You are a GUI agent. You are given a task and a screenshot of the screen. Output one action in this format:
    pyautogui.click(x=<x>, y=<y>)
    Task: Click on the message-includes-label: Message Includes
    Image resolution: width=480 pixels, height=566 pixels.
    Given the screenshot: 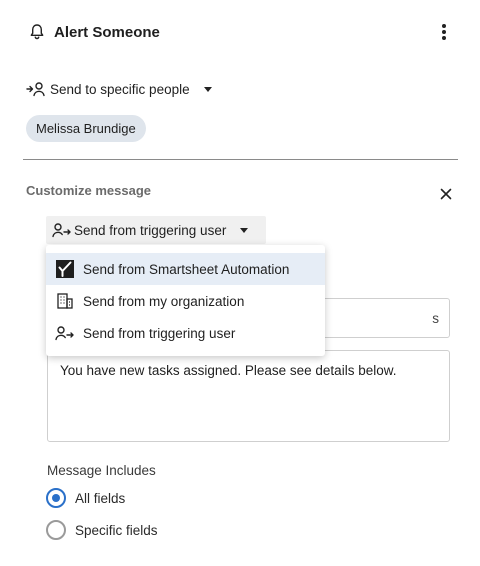 What is the action you would take?
    pyautogui.click(x=101, y=470)
    